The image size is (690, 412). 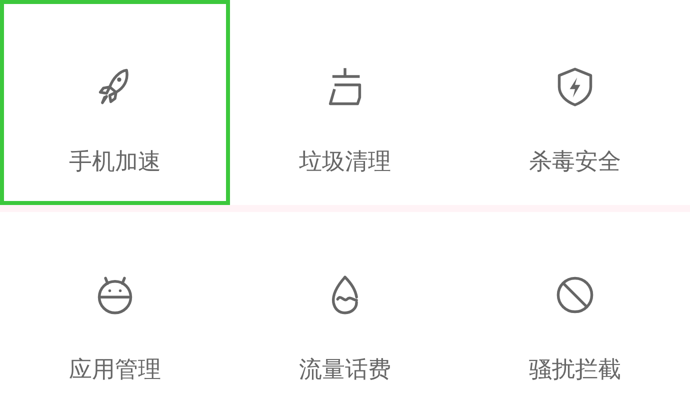 I want to click on tile-label: 流量话费, so click(x=345, y=370).